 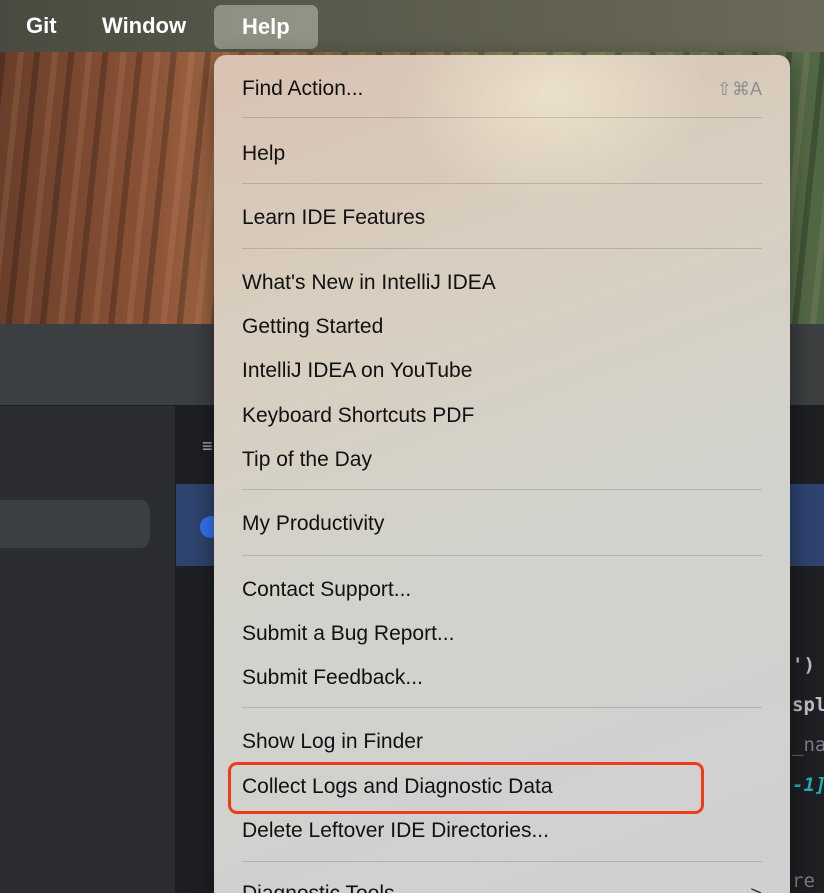 What do you see at coordinates (502, 218) in the screenshot?
I see `menu-item-learn-ide-features: Learn IDE Features` at bounding box center [502, 218].